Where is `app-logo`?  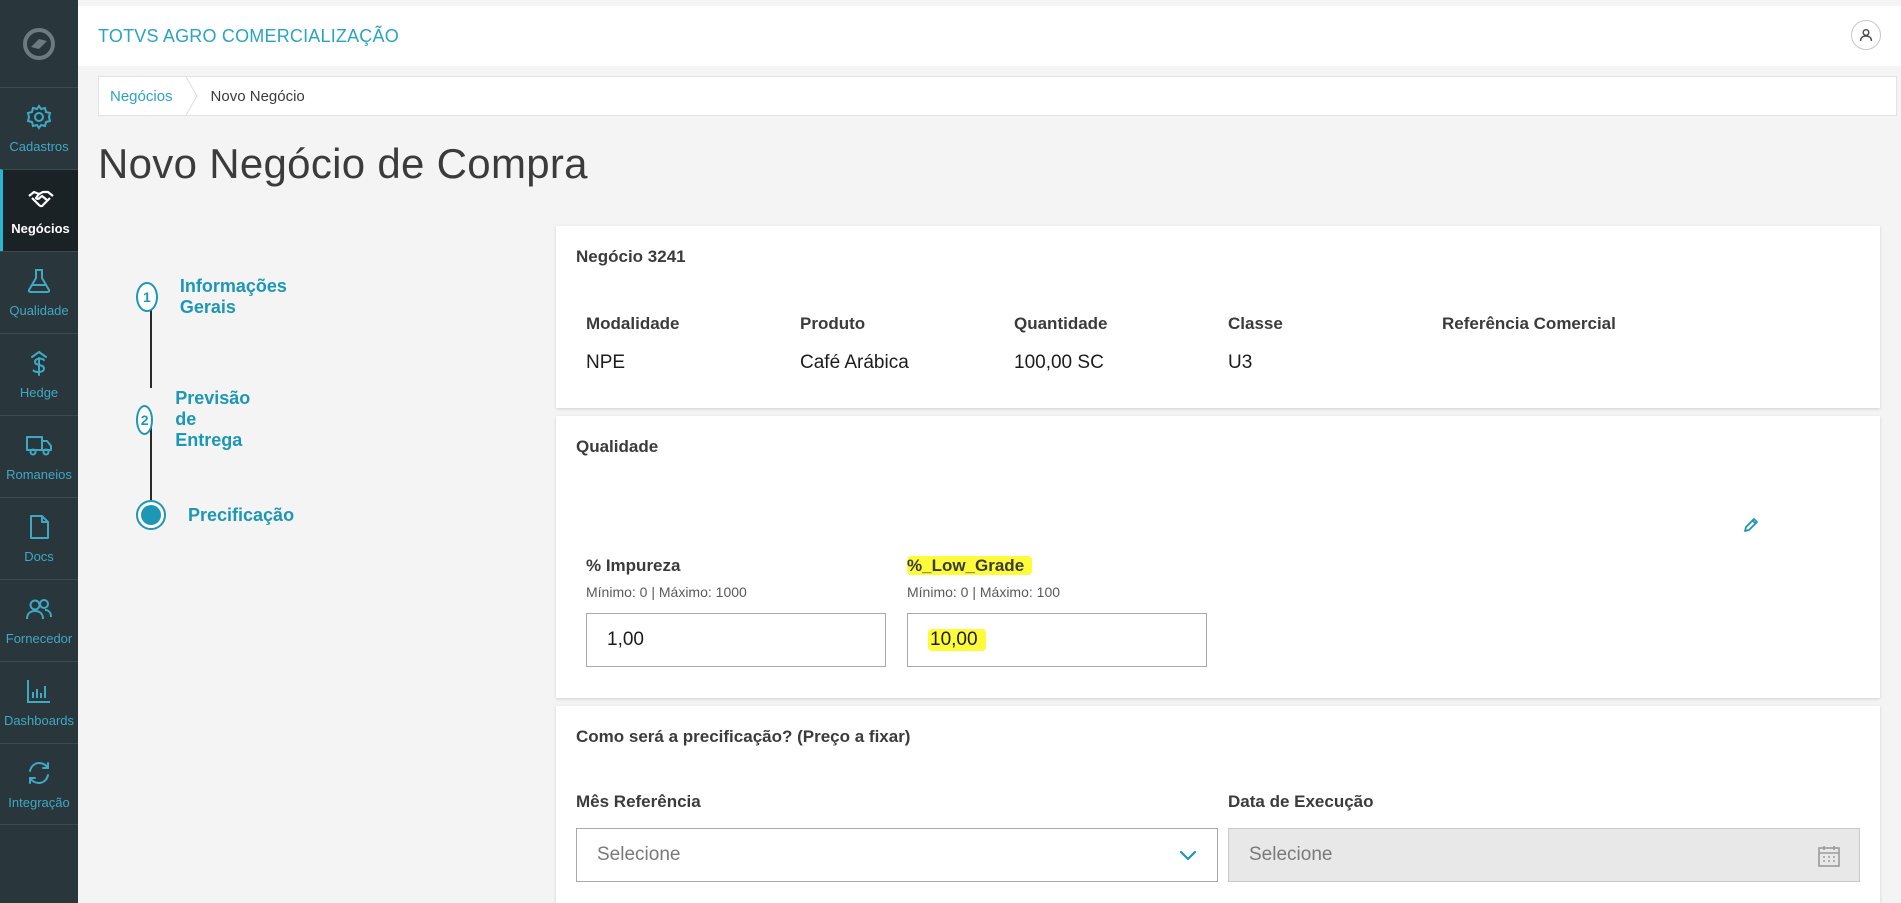 app-logo is located at coordinates (39, 43).